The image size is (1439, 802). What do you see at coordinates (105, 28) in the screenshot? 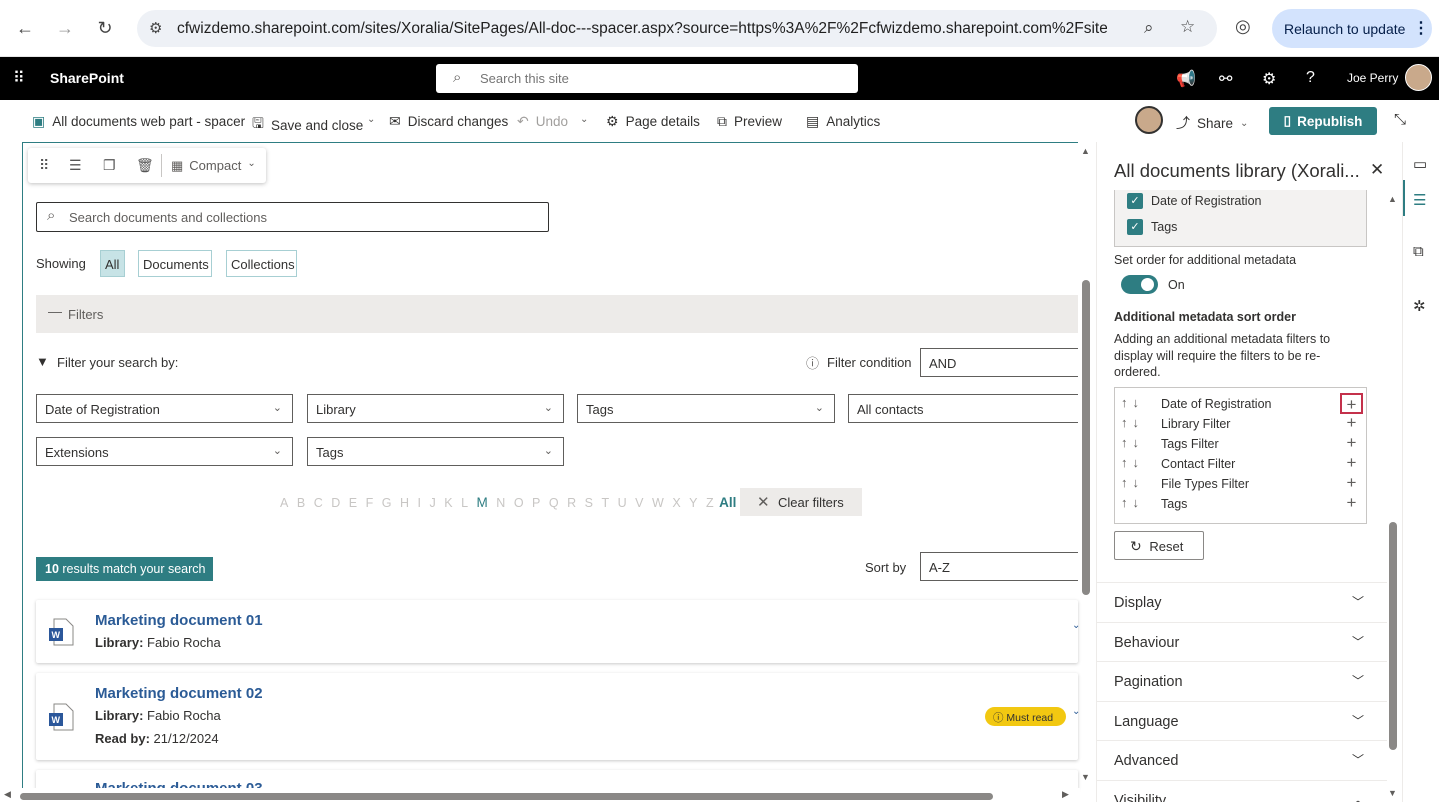
I see `reload-icon: ↻` at bounding box center [105, 28].